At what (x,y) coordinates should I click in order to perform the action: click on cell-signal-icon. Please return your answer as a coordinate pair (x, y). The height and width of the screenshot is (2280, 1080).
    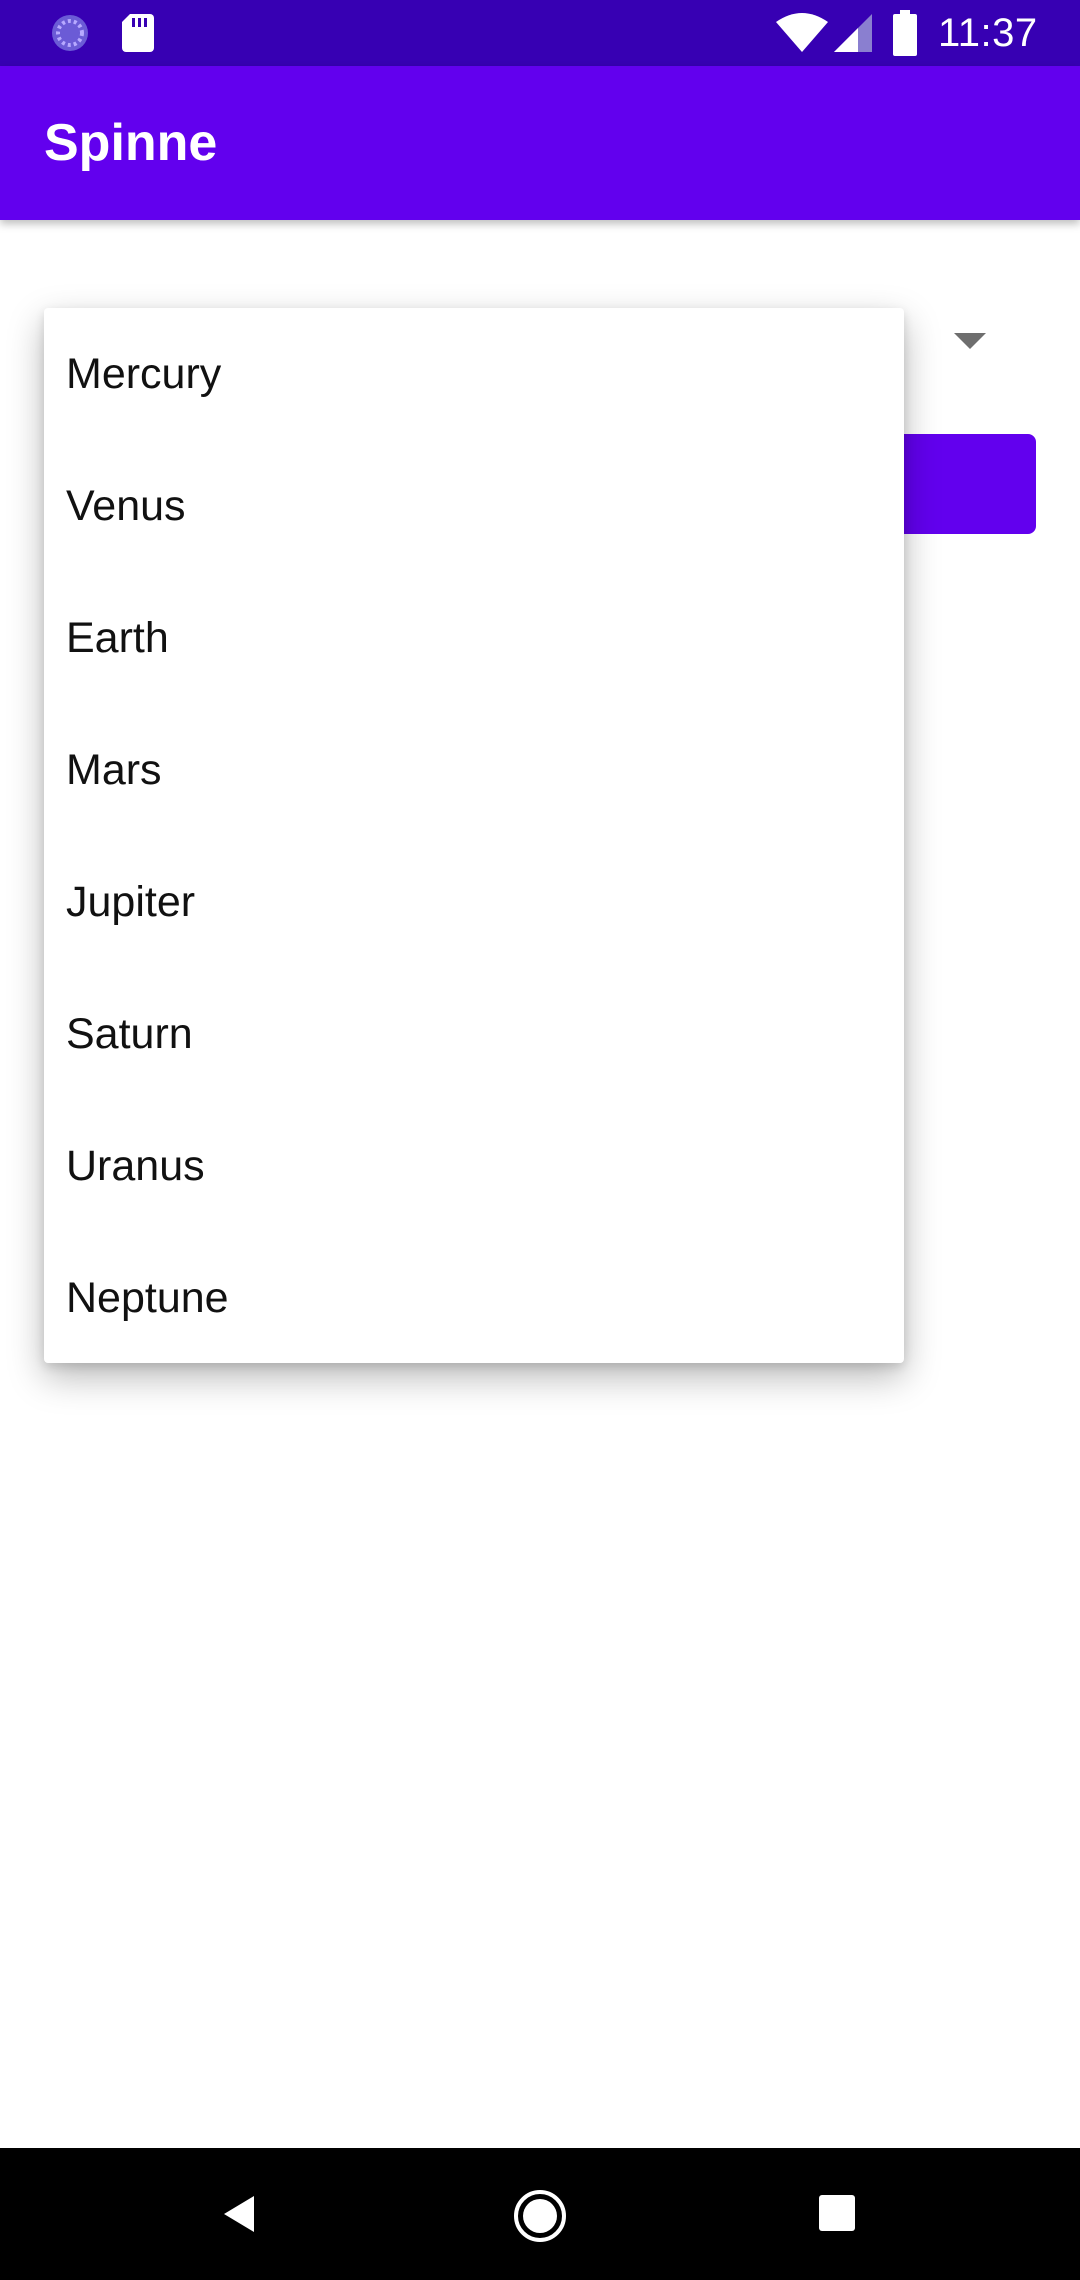
    Looking at the image, I should click on (853, 33).